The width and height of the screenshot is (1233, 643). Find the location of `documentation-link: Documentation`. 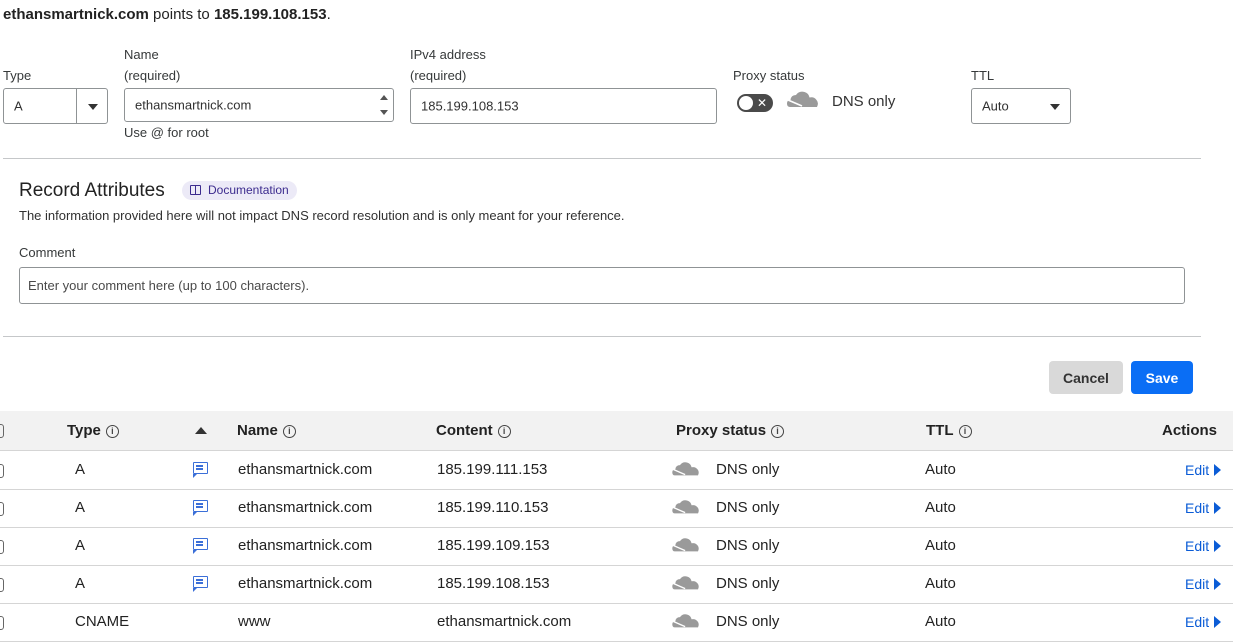

documentation-link: Documentation is located at coordinates (239, 190).